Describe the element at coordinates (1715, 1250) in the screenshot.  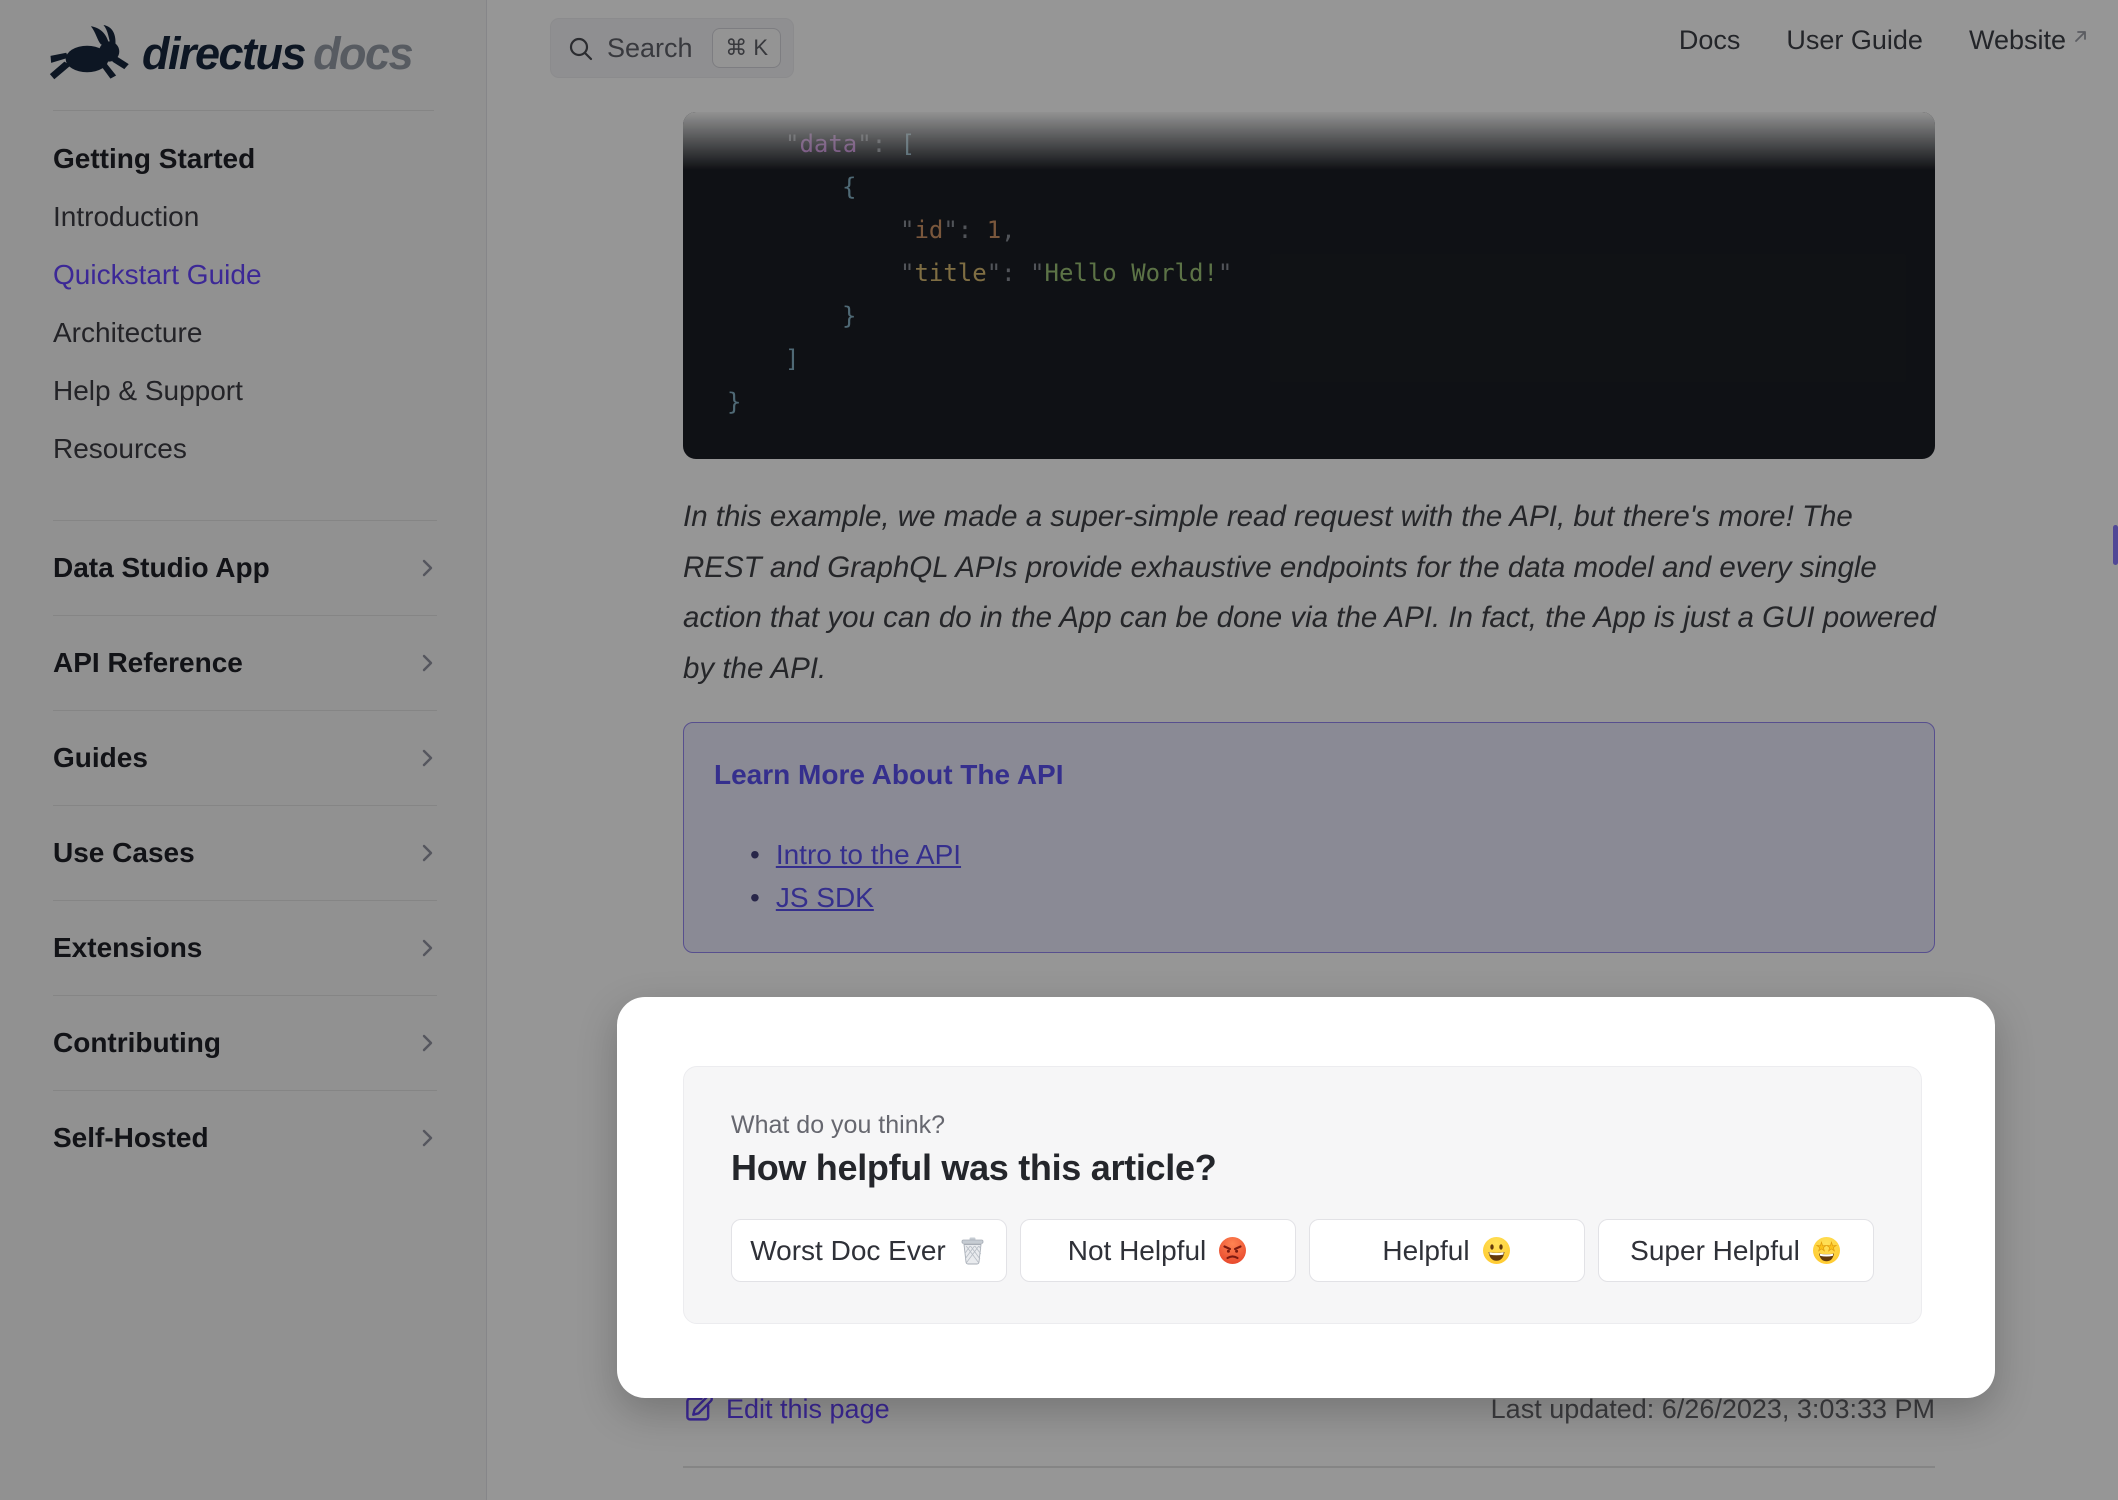
I see `feedback-option-label: Super Helpful` at that location.